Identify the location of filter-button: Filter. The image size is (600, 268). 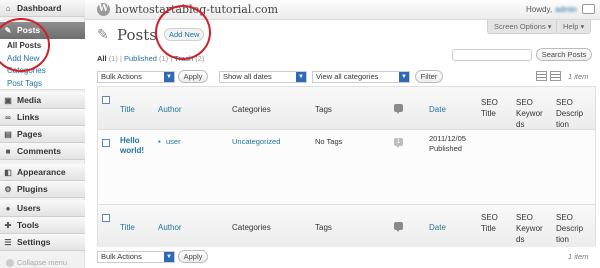
(429, 76).